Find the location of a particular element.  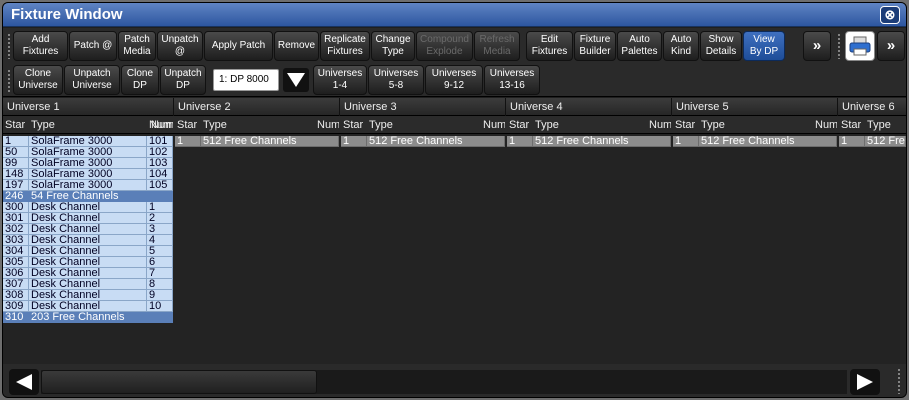

table-row: 1 SolaFrame 3000 101 is located at coordinates (88, 141).